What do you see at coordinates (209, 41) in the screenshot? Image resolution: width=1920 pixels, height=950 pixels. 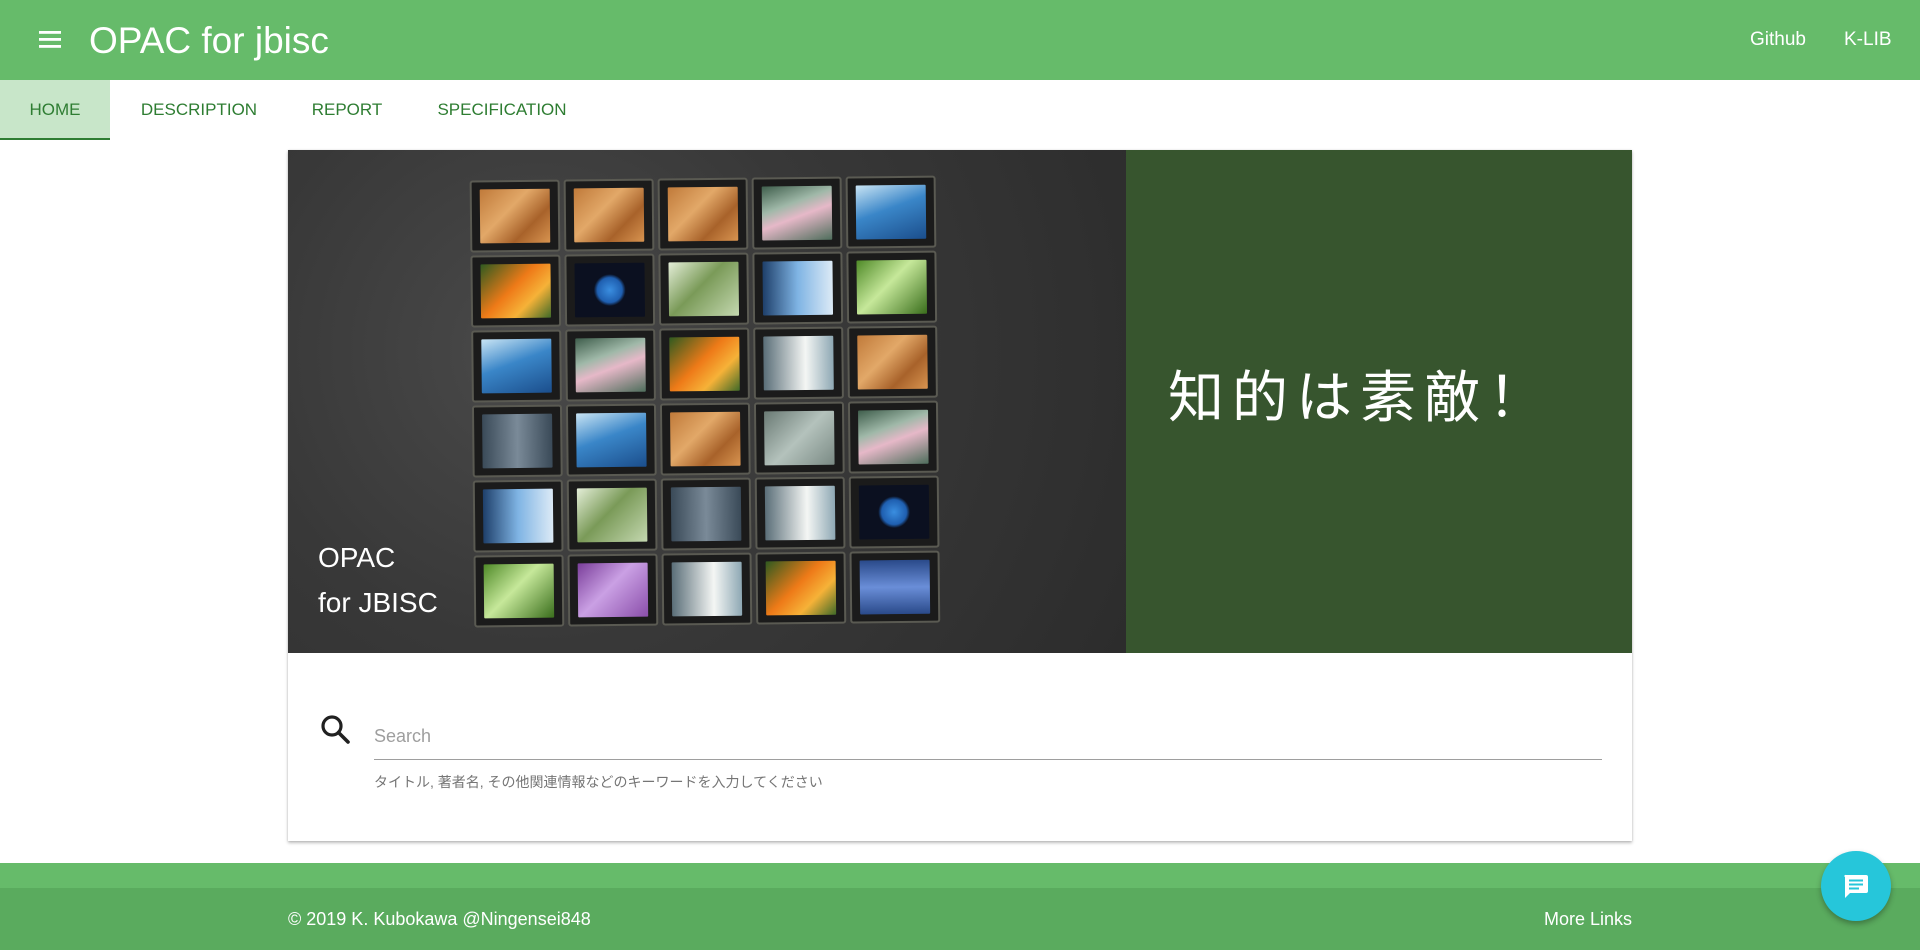 I see `app-title: OPAC for jbisc` at bounding box center [209, 41].